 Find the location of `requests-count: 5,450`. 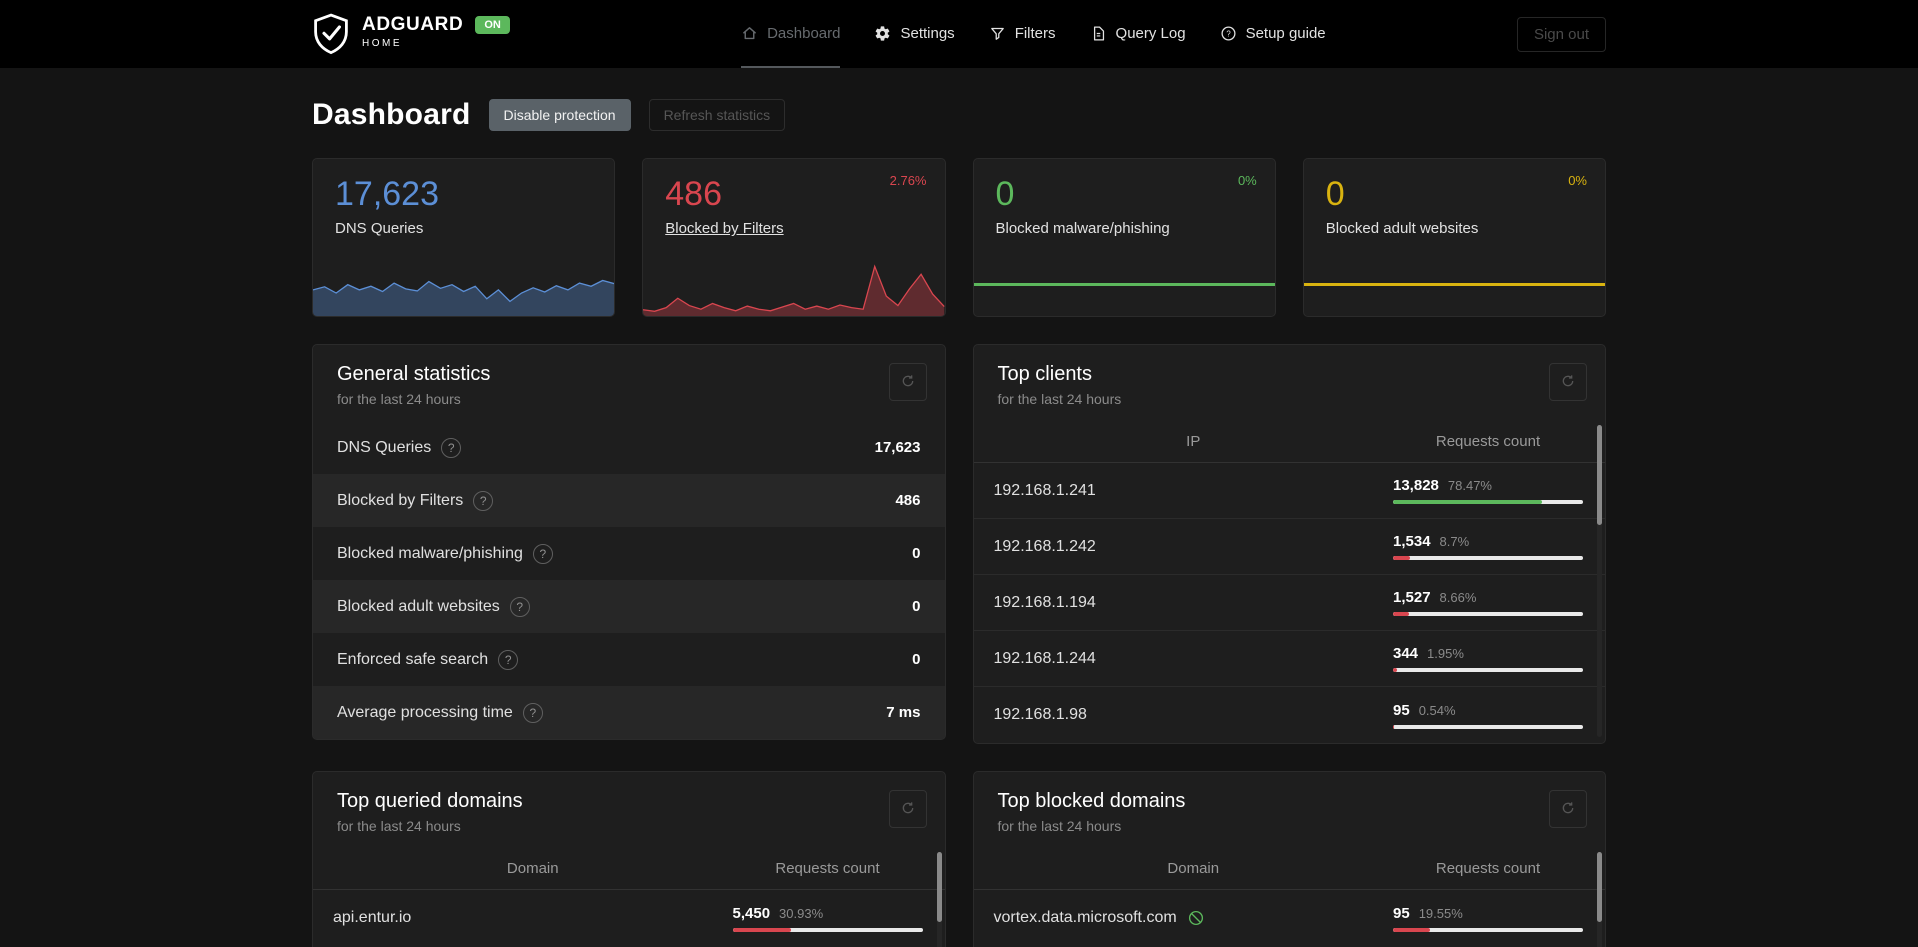

requests-count: 5,450 is located at coordinates (751, 913).